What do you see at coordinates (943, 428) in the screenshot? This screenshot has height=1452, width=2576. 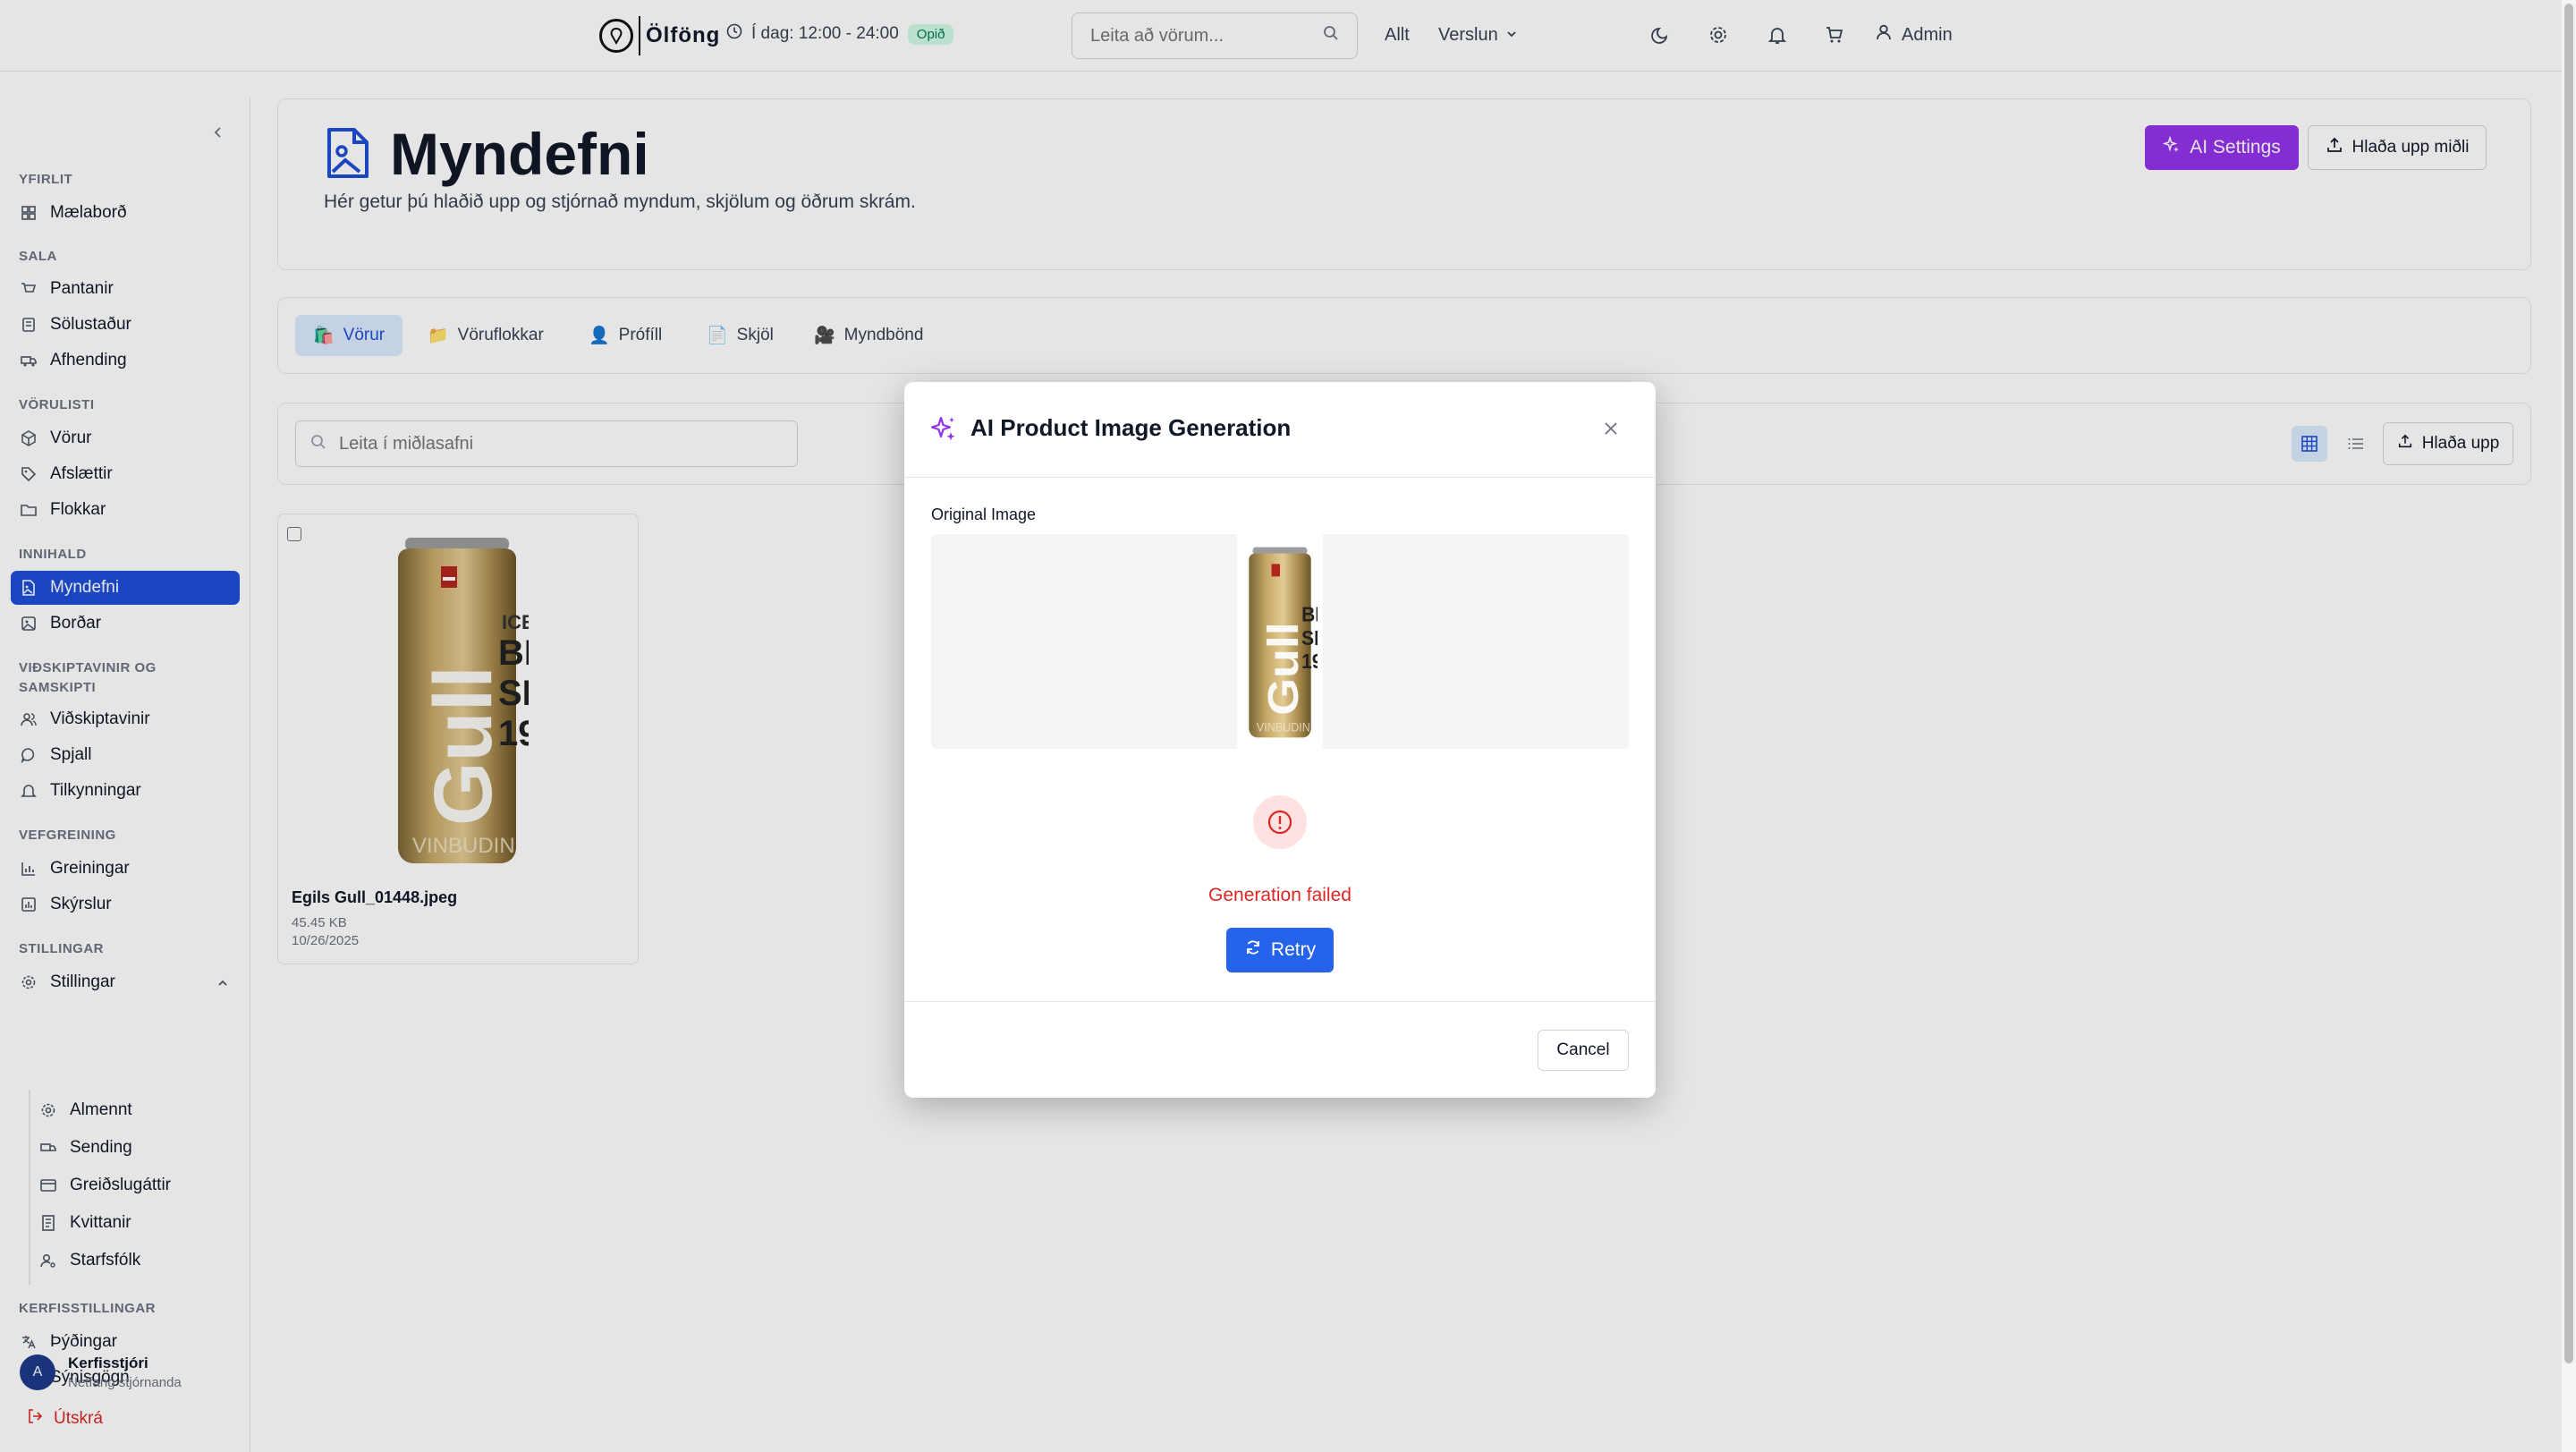 I see `sparkles-icon` at bounding box center [943, 428].